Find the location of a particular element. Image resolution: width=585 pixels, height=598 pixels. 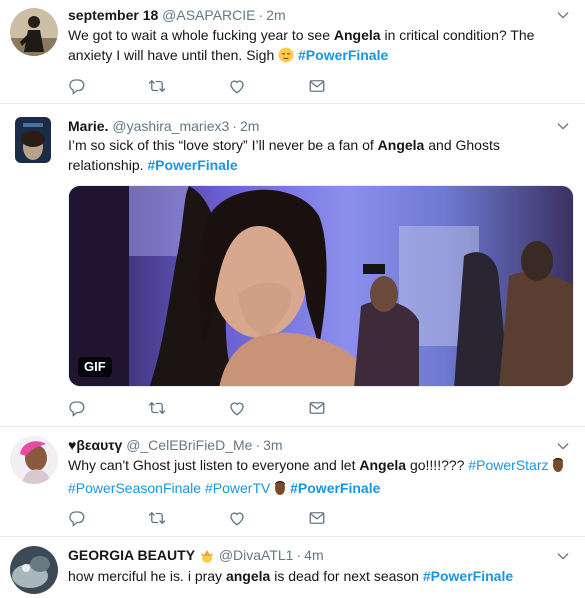

tweet-header: ♥βεαυτγ @_CelEBriFieD_Me · 3m is located at coordinates (175, 445).